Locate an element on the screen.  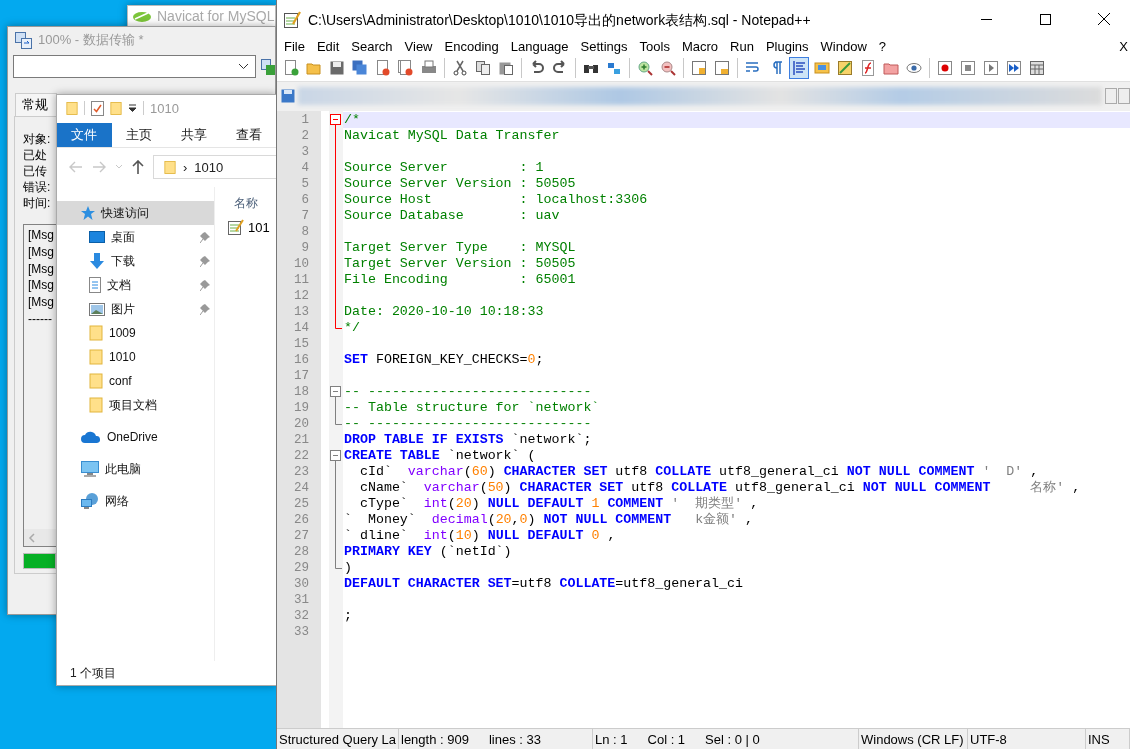
code-line: Date: 2020-10-10 10:18:33 is located at coordinates (444, 312).